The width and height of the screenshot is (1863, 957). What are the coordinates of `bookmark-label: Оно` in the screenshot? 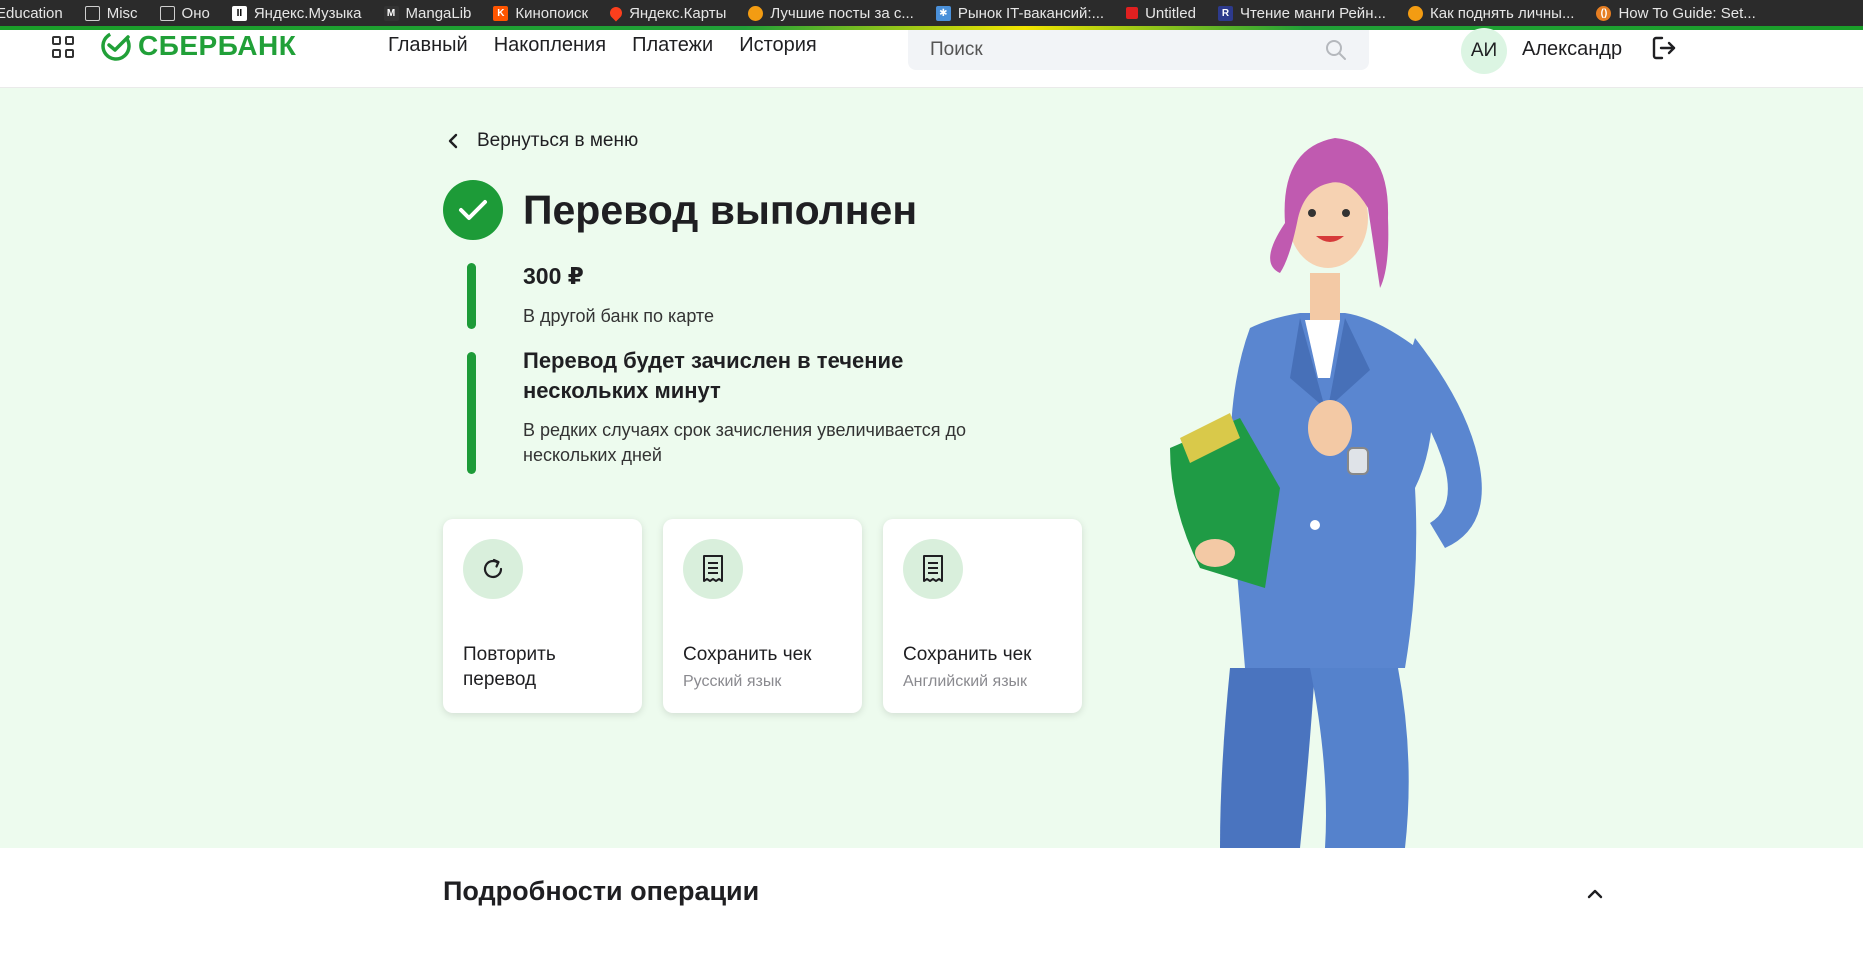 It's located at (195, 13).